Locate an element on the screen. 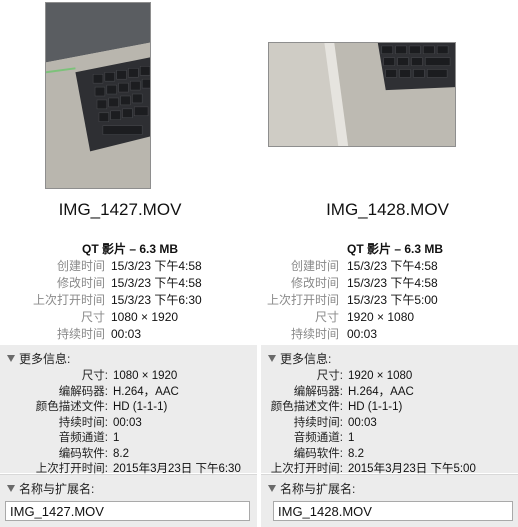 The height and width of the screenshot is (527, 518). info-value: 15/3/23 下午6:30 is located at coordinates (156, 300).